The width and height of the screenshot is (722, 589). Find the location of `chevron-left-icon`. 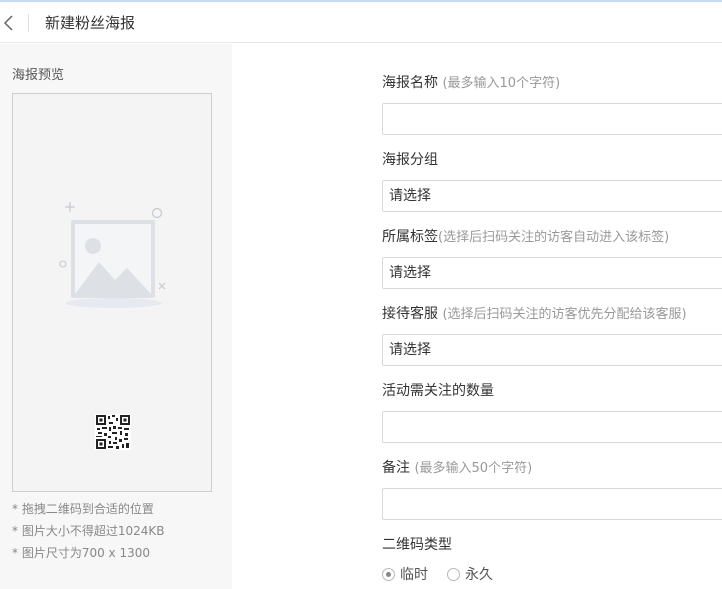

chevron-left-icon is located at coordinates (9, 23).